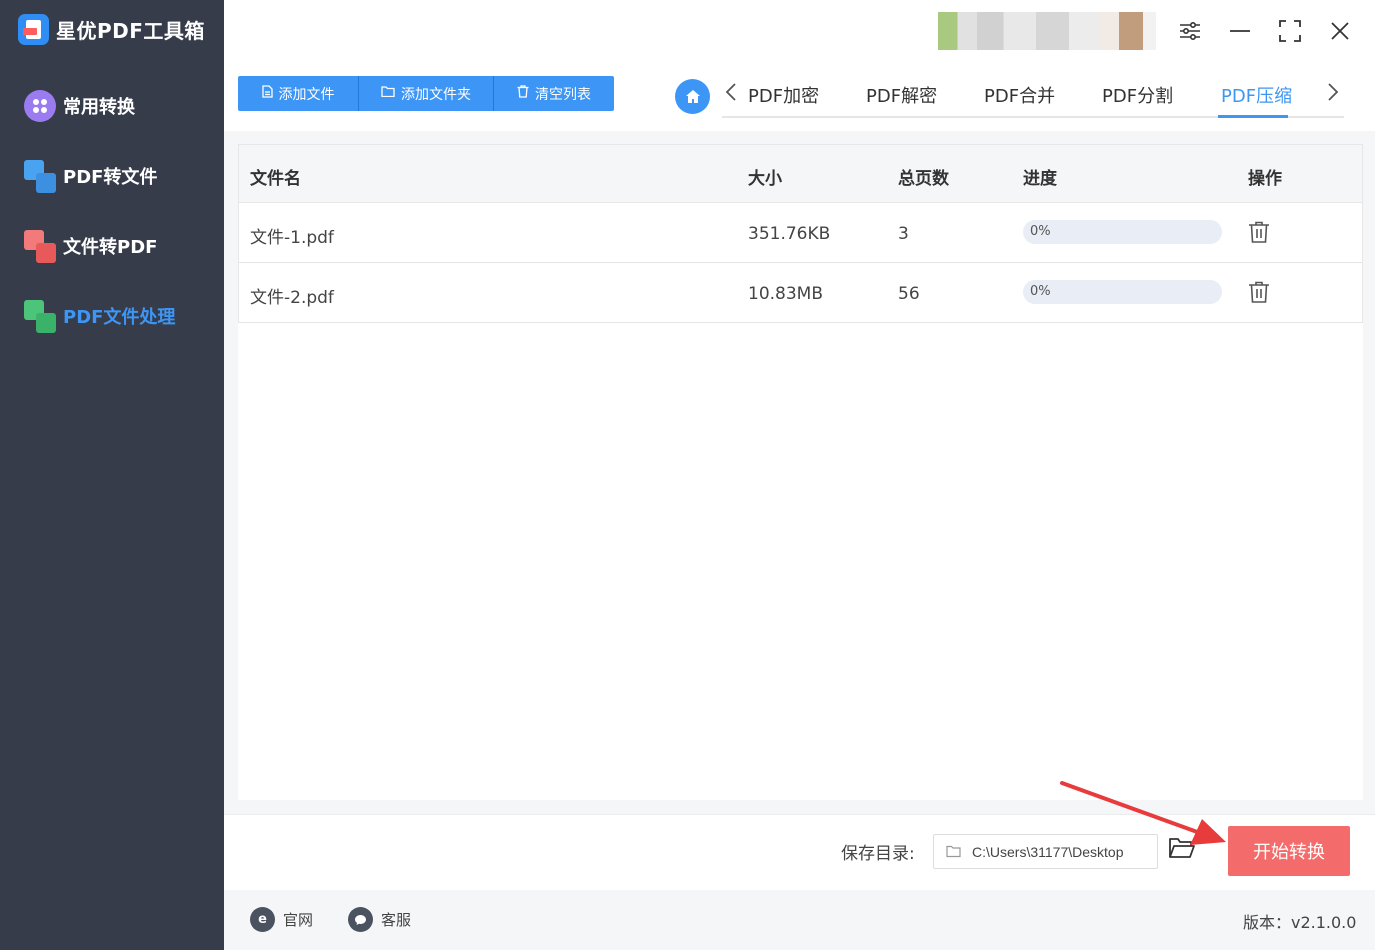 Image resolution: width=1375 pixels, height=950 pixels. Describe the element at coordinates (1047, 31) in the screenshot. I see `user-avatar` at that location.